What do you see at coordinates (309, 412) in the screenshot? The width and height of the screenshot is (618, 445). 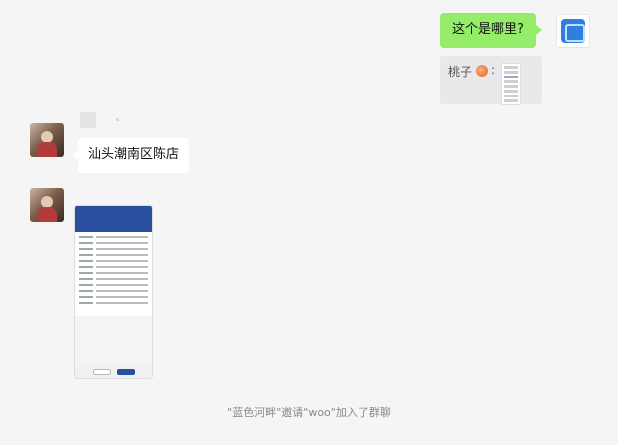 I see `system-notice: "蓝色河畔"邀请"woo"加入了群聊` at bounding box center [309, 412].